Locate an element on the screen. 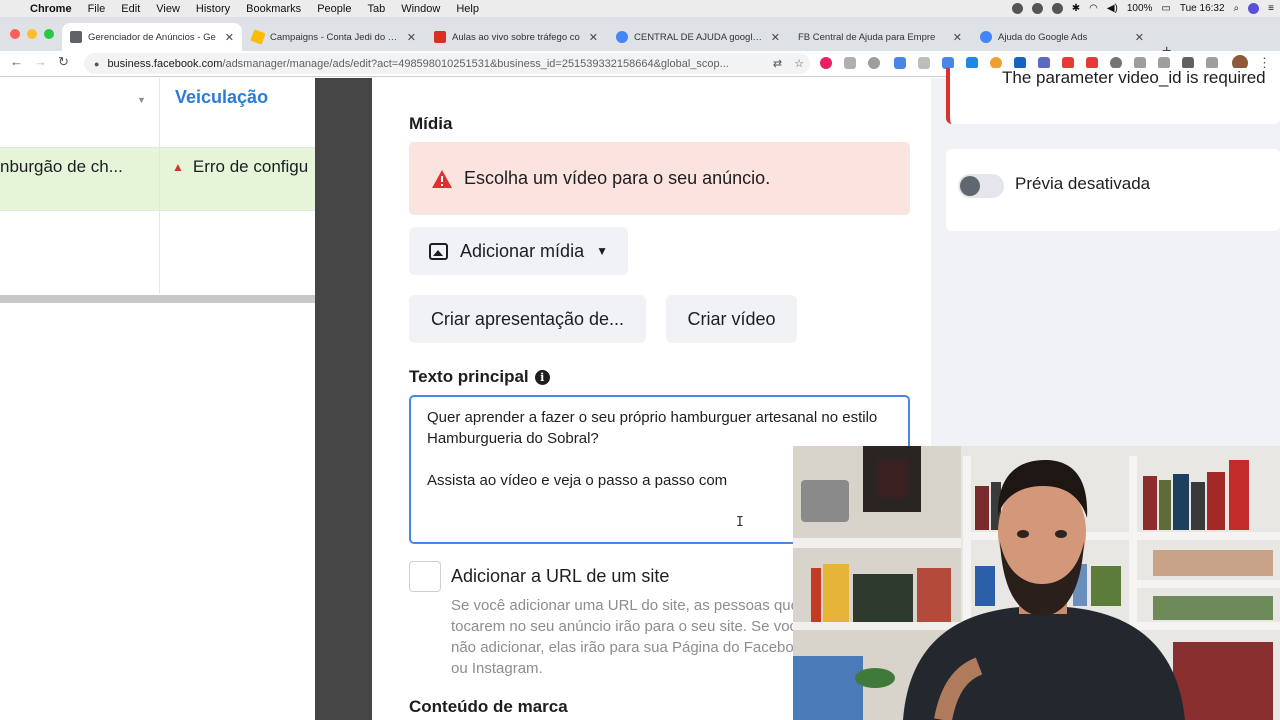  tab-fb-central-ajuda: FB Central de Ajuda para Empre ✕ is located at coordinates (880, 37).